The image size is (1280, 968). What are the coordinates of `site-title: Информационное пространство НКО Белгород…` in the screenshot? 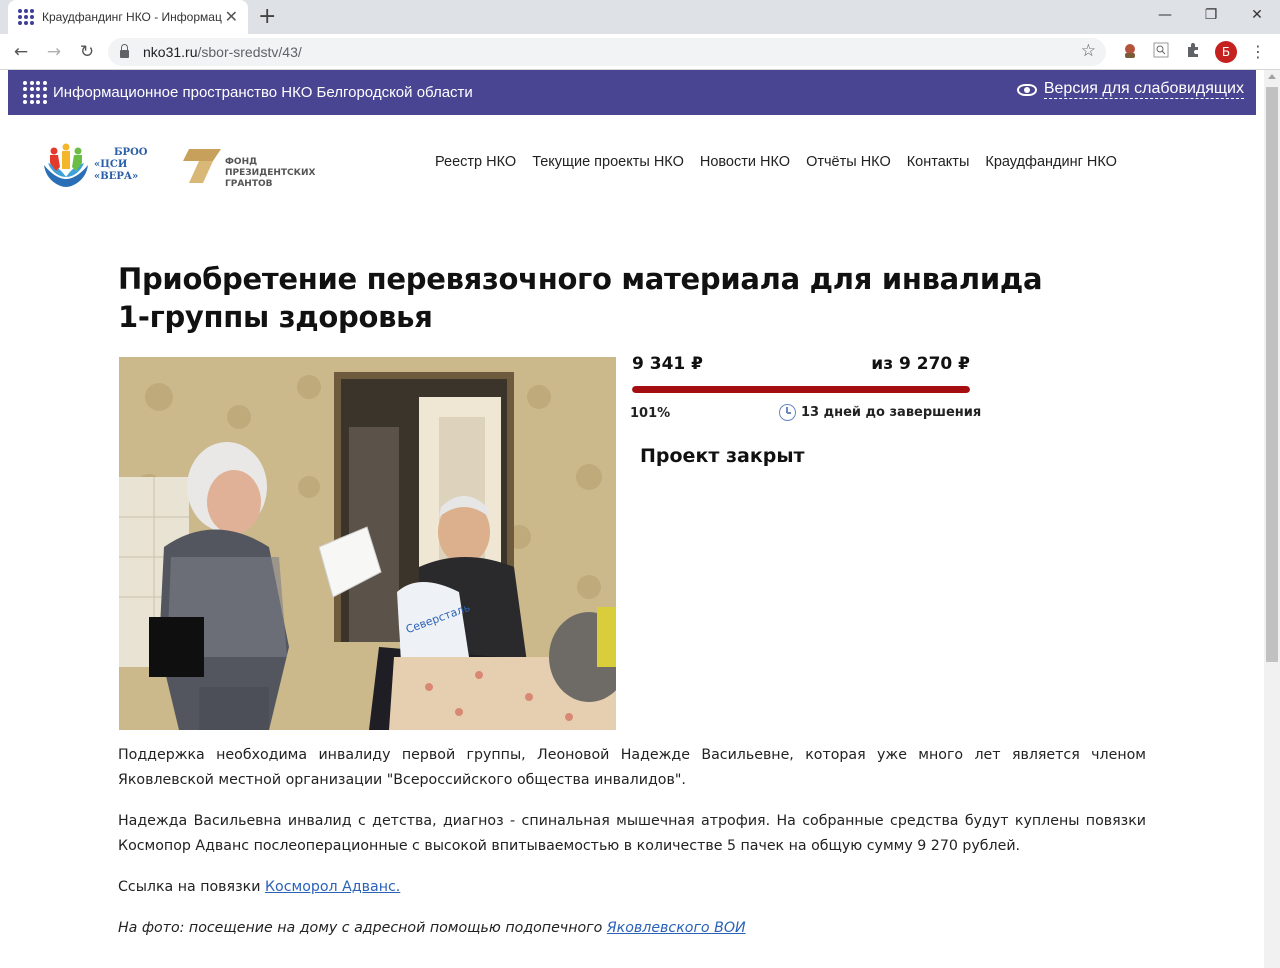 It's located at (263, 92).